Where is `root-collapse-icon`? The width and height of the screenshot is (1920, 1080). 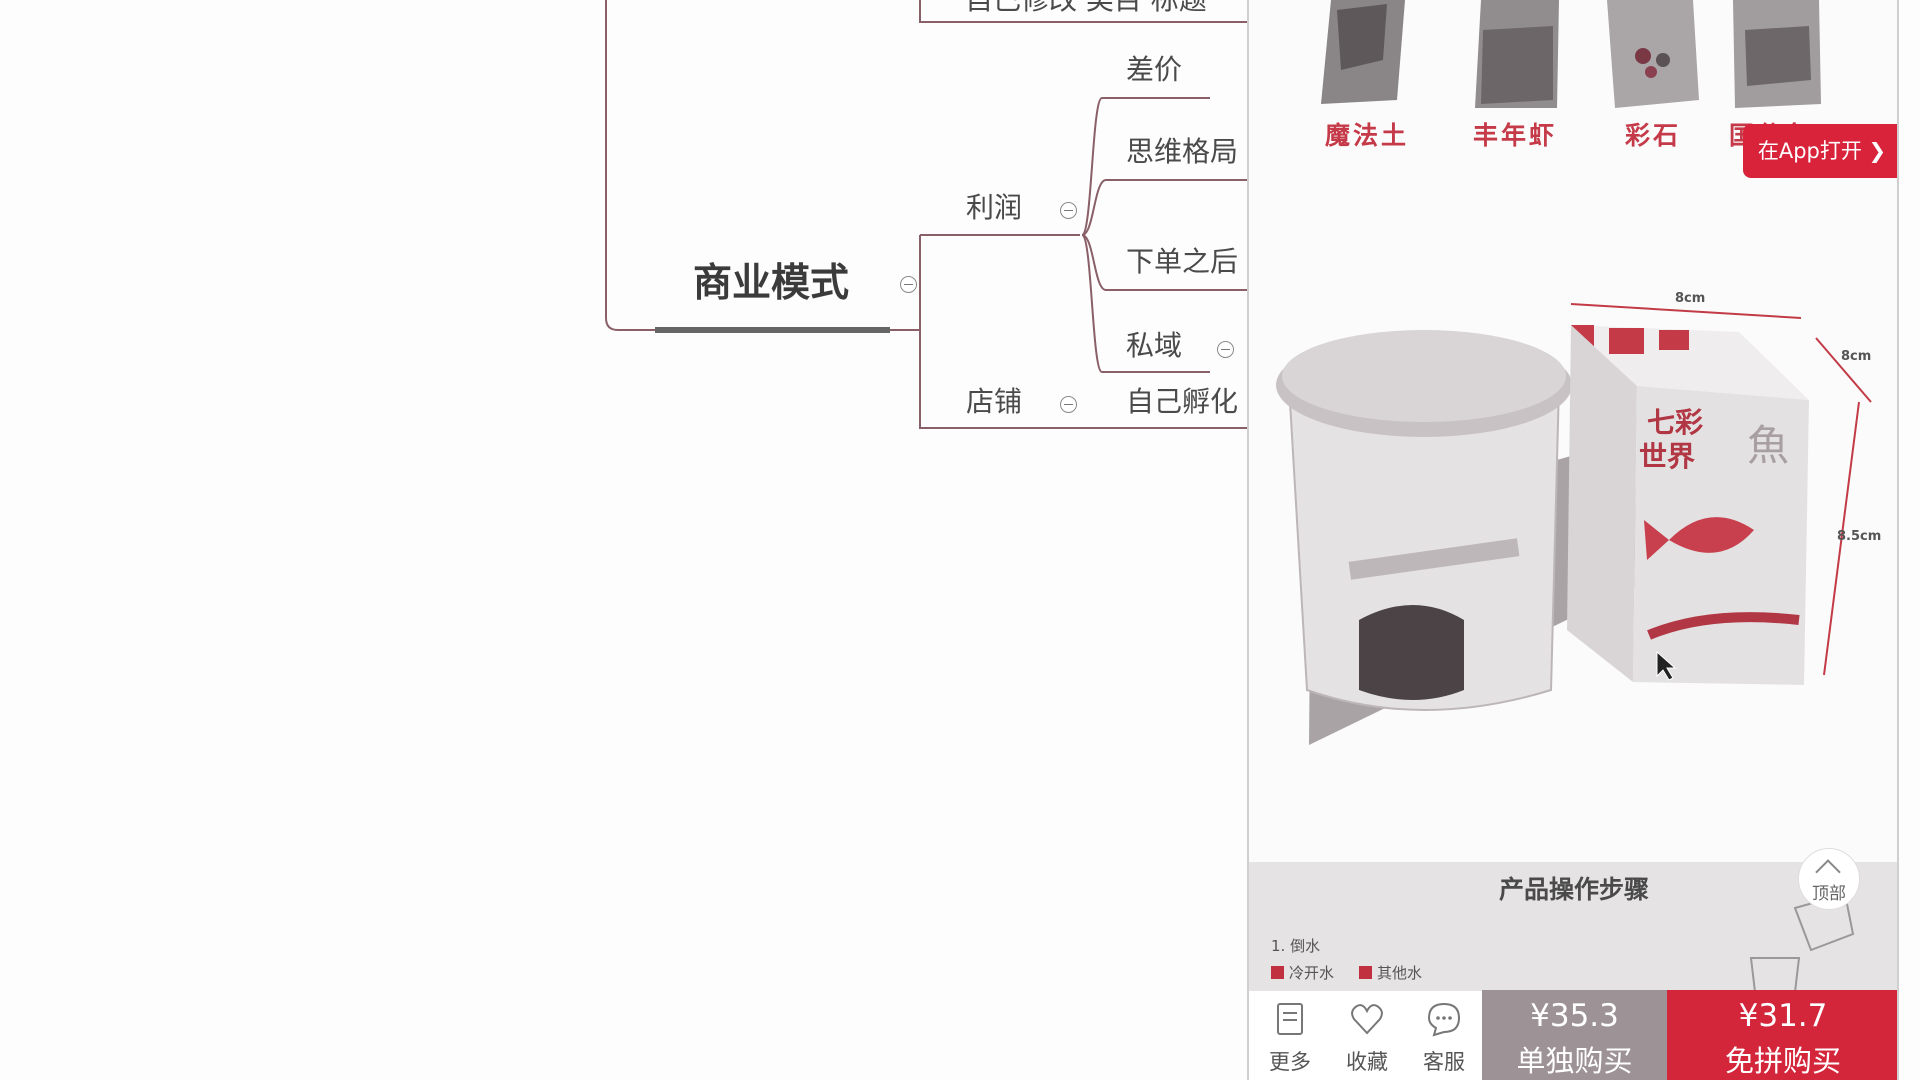
root-collapse-icon is located at coordinates (908, 284).